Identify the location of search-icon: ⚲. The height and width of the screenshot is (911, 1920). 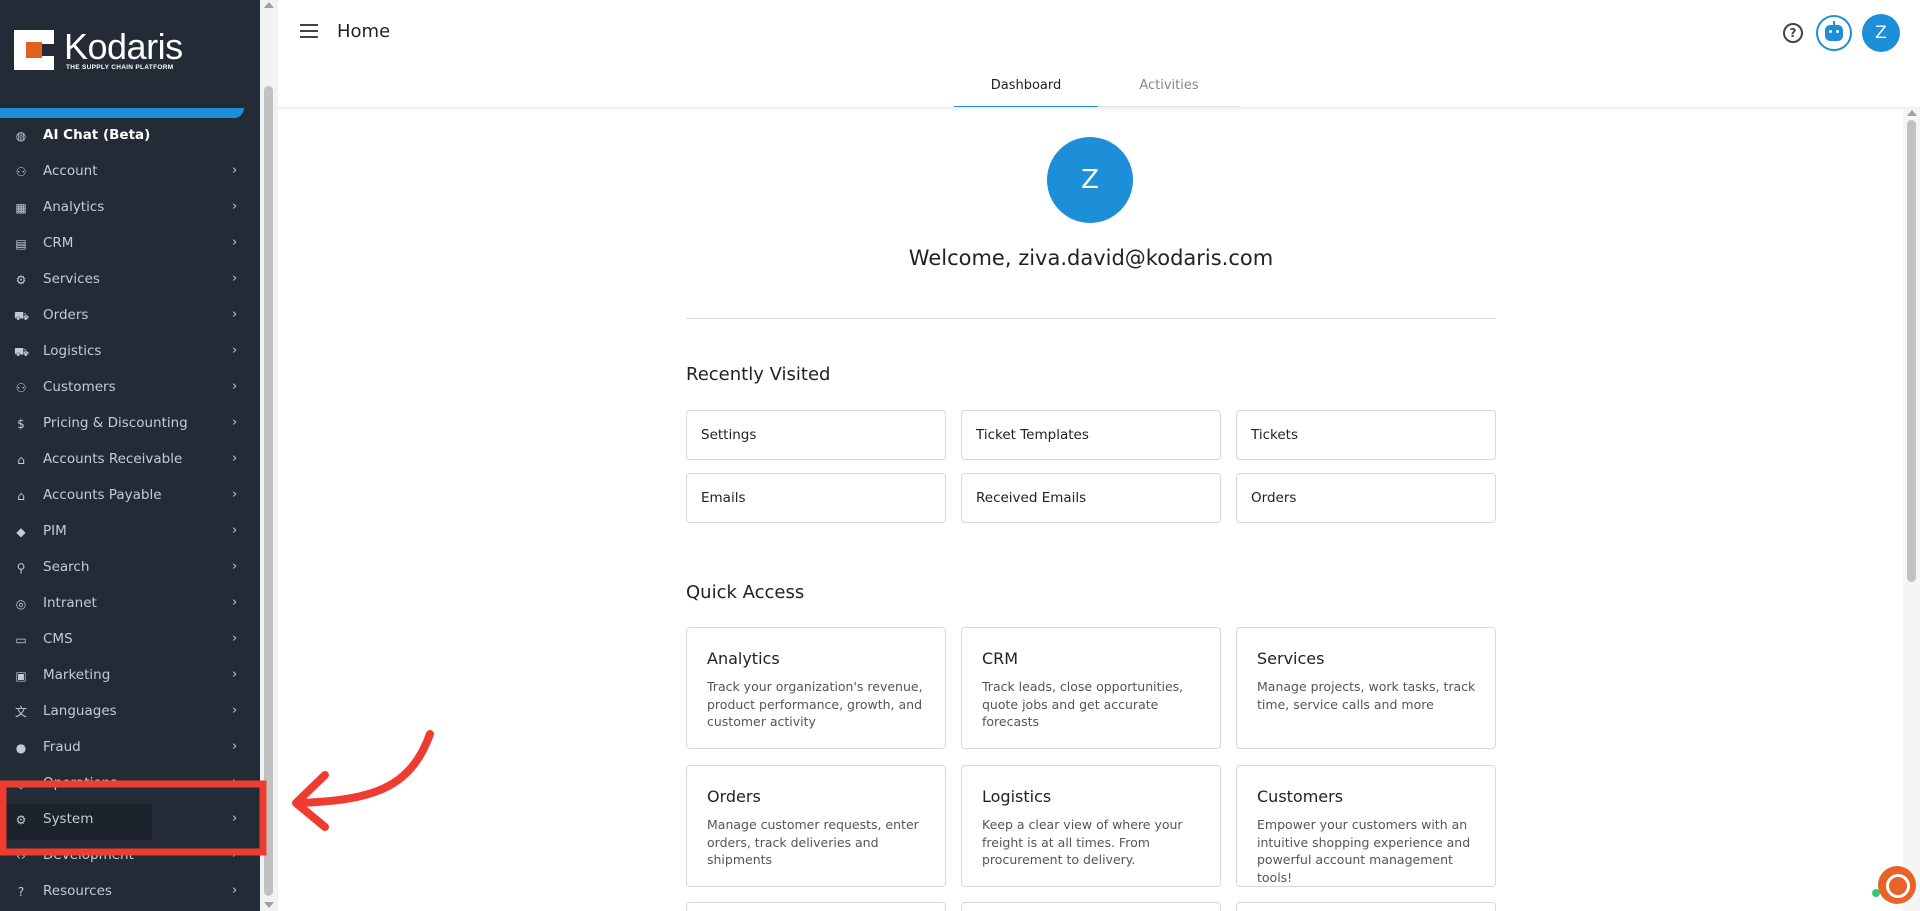
(21, 568).